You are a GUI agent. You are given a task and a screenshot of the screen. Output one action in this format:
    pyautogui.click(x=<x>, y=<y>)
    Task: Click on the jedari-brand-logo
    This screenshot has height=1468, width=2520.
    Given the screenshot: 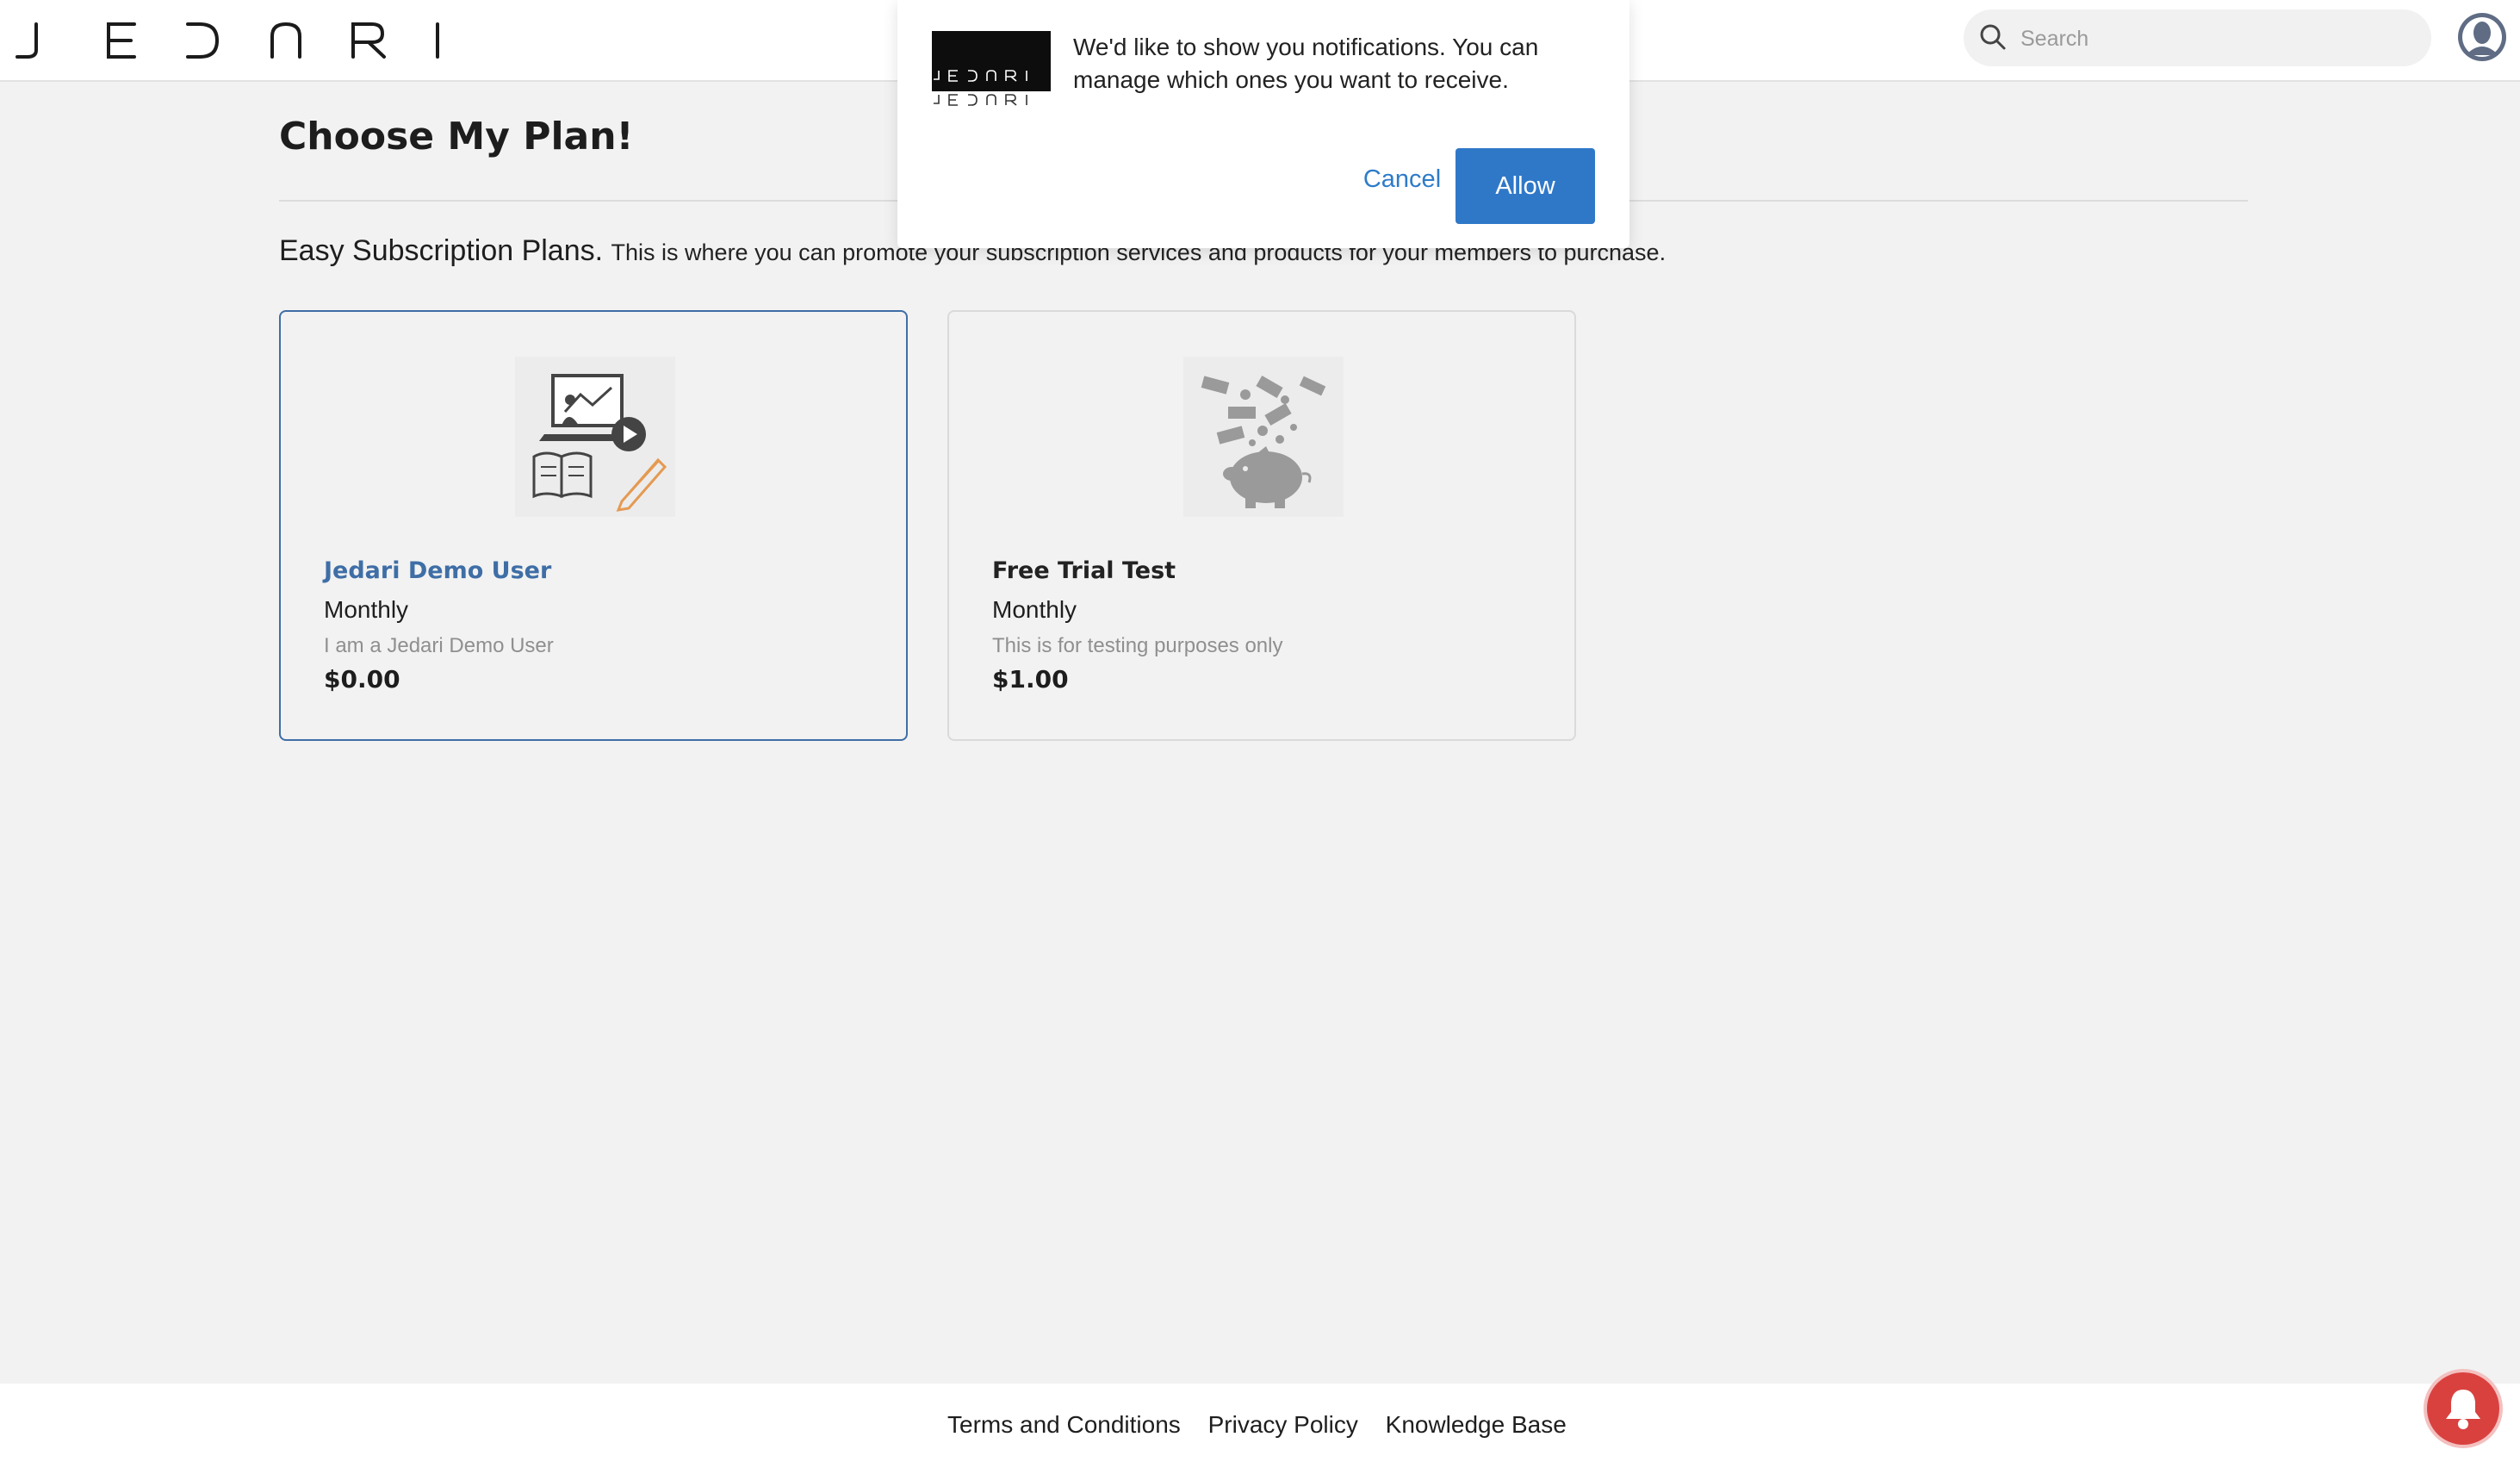 What is the action you would take?
    pyautogui.click(x=992, y=71)
    